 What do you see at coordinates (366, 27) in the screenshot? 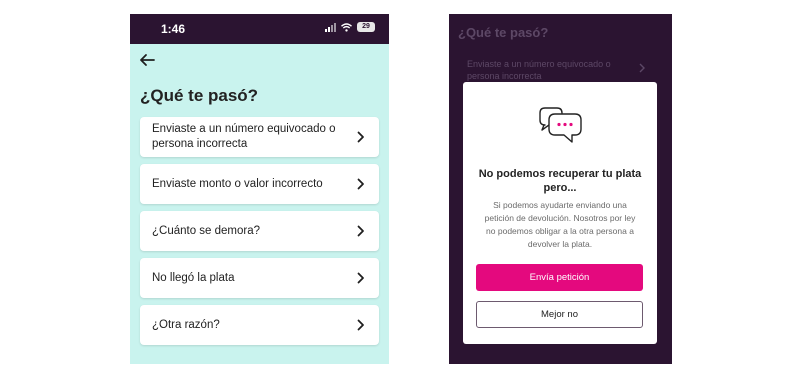
I see `battery-icon: 29` at bounding box center [366, 27].